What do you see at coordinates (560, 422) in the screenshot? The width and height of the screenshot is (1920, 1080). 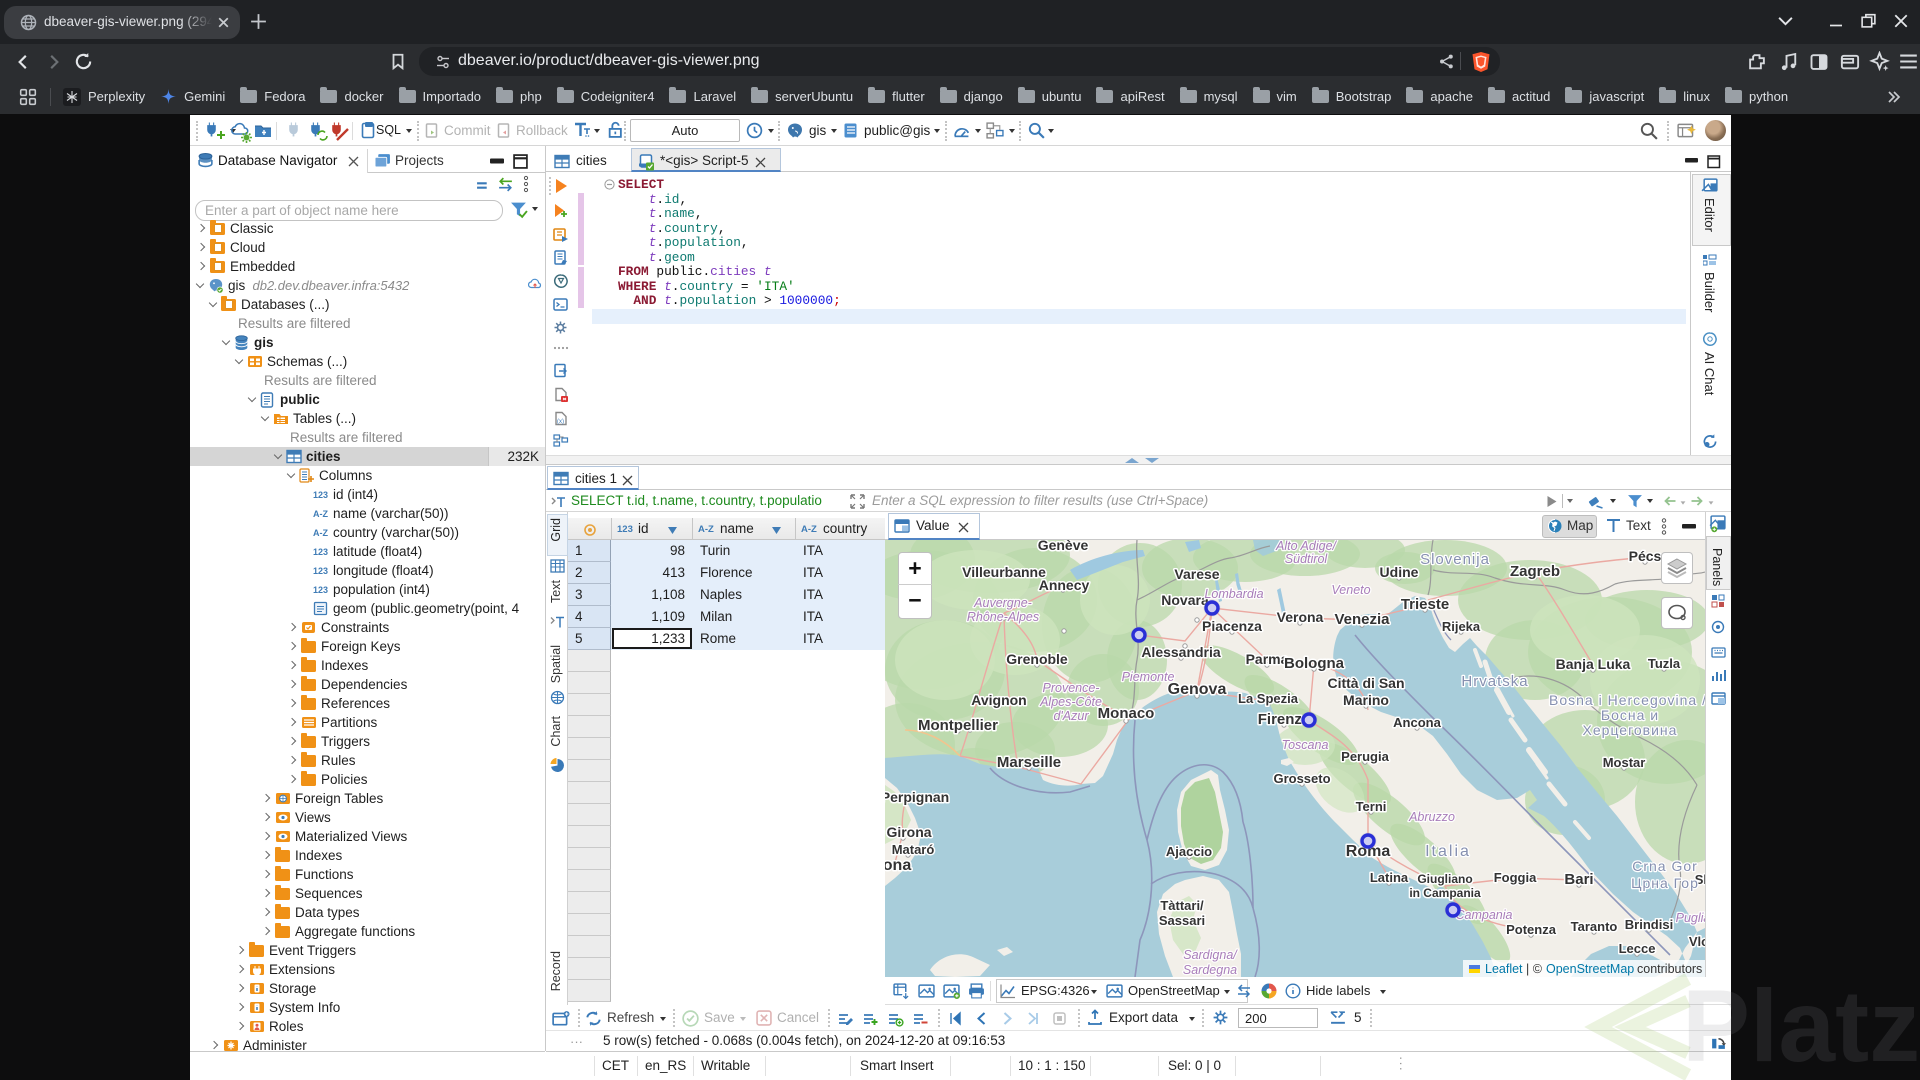 I see `svg-text: (x)` at bounding box center [560, 422].